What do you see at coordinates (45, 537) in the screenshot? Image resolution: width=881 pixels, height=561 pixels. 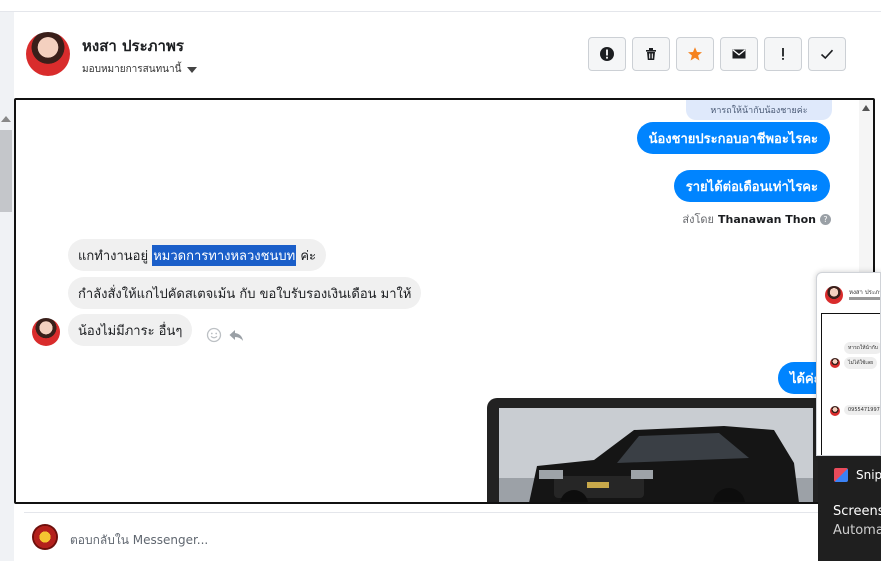 I see `page-avatar` at bounding box center [45, 537].